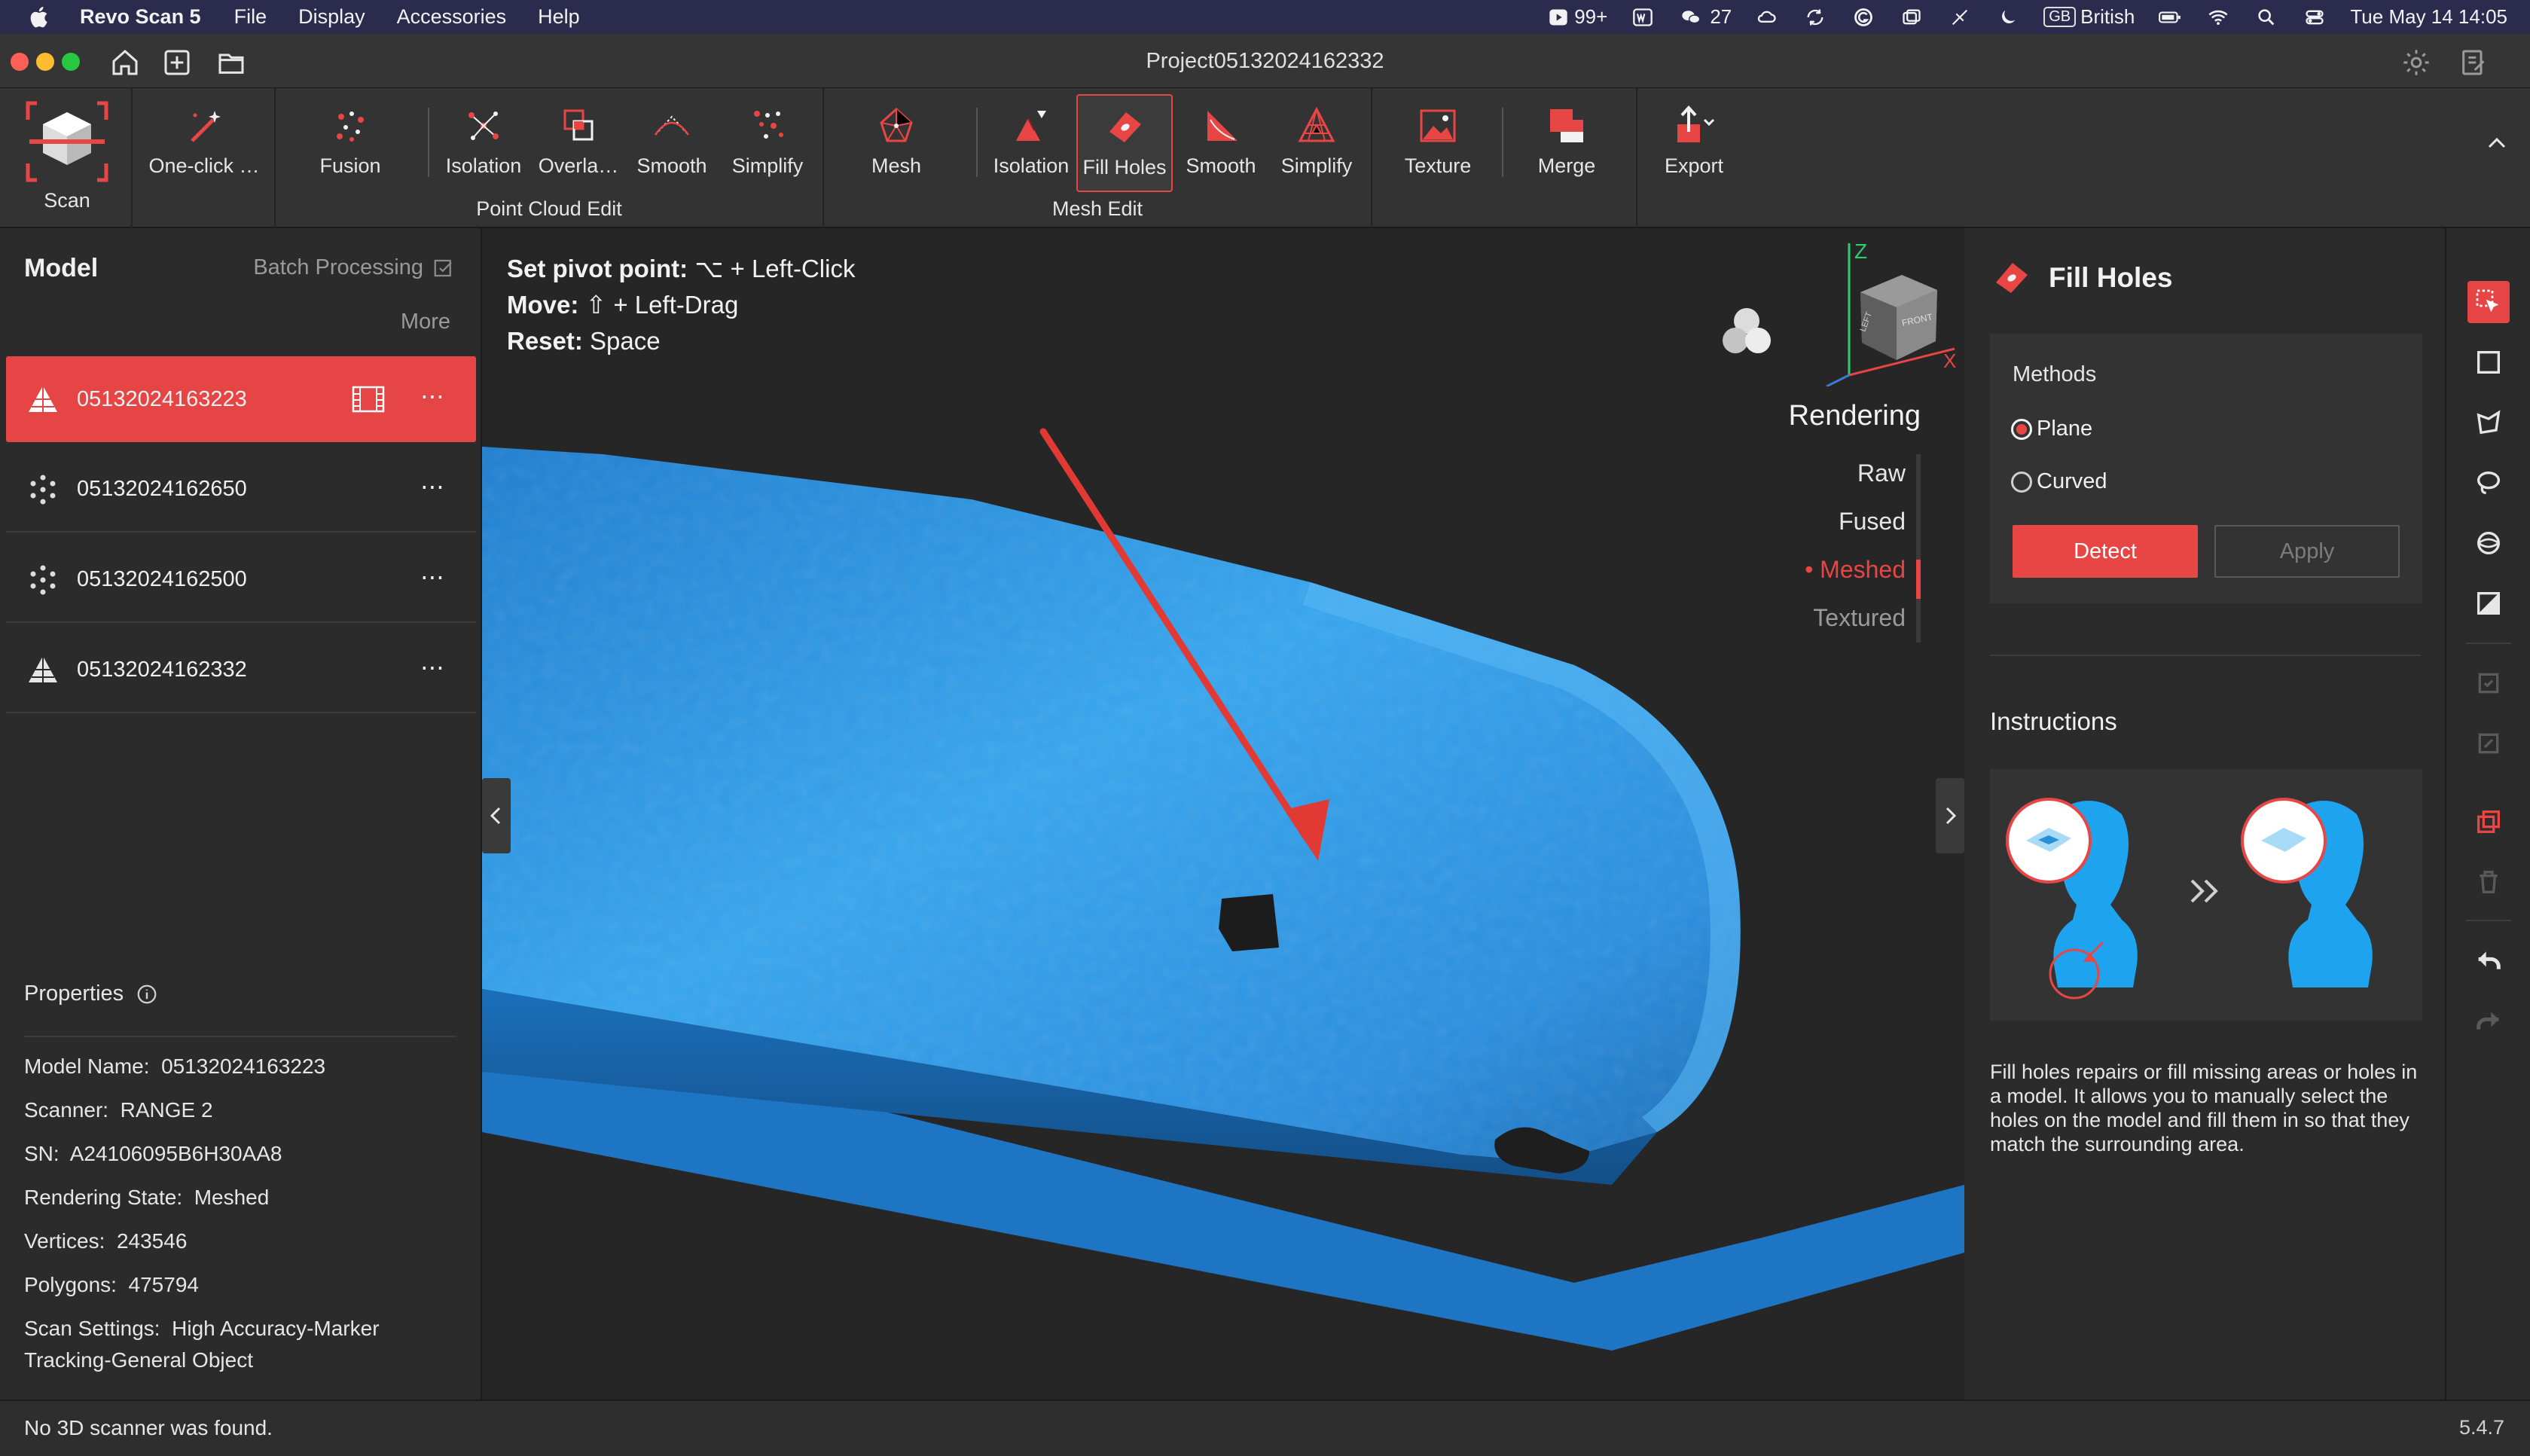 The height and width of the screenshot is (1456, 2530). Describe the element at coordinates (2170, 17) in the screenshot. I see `battery-icon` at that location.